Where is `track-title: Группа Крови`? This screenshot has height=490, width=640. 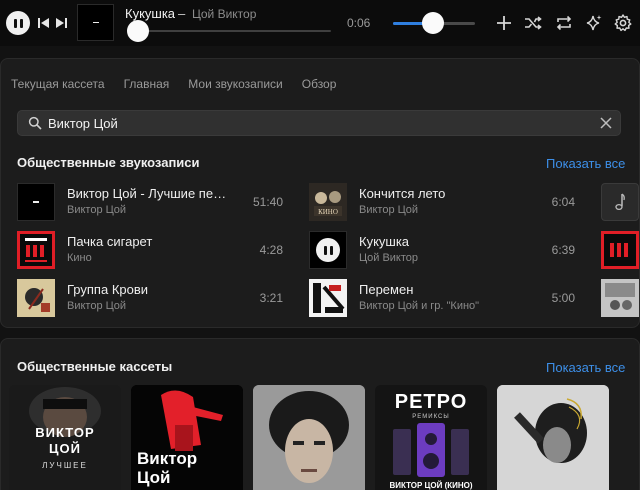
track-title: Группа Крови is located at coordinates (108, 289).